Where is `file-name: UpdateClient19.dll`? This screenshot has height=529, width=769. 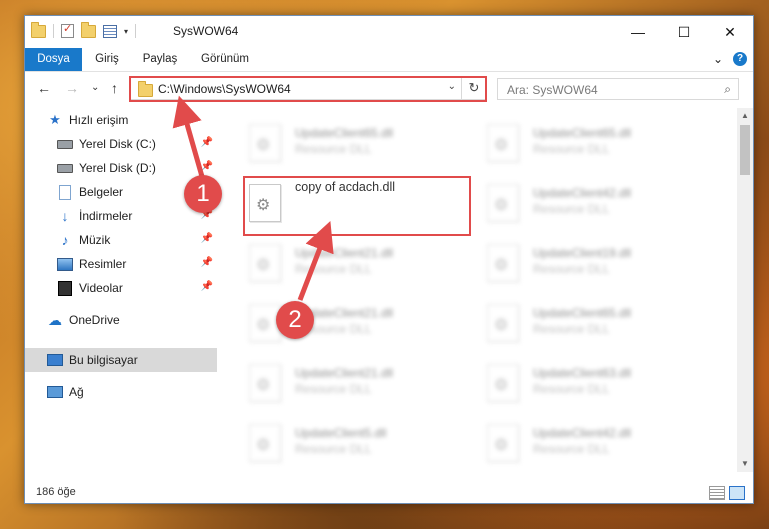
file-name: UpdateClient19.dll is located at coordinates (582, 253).